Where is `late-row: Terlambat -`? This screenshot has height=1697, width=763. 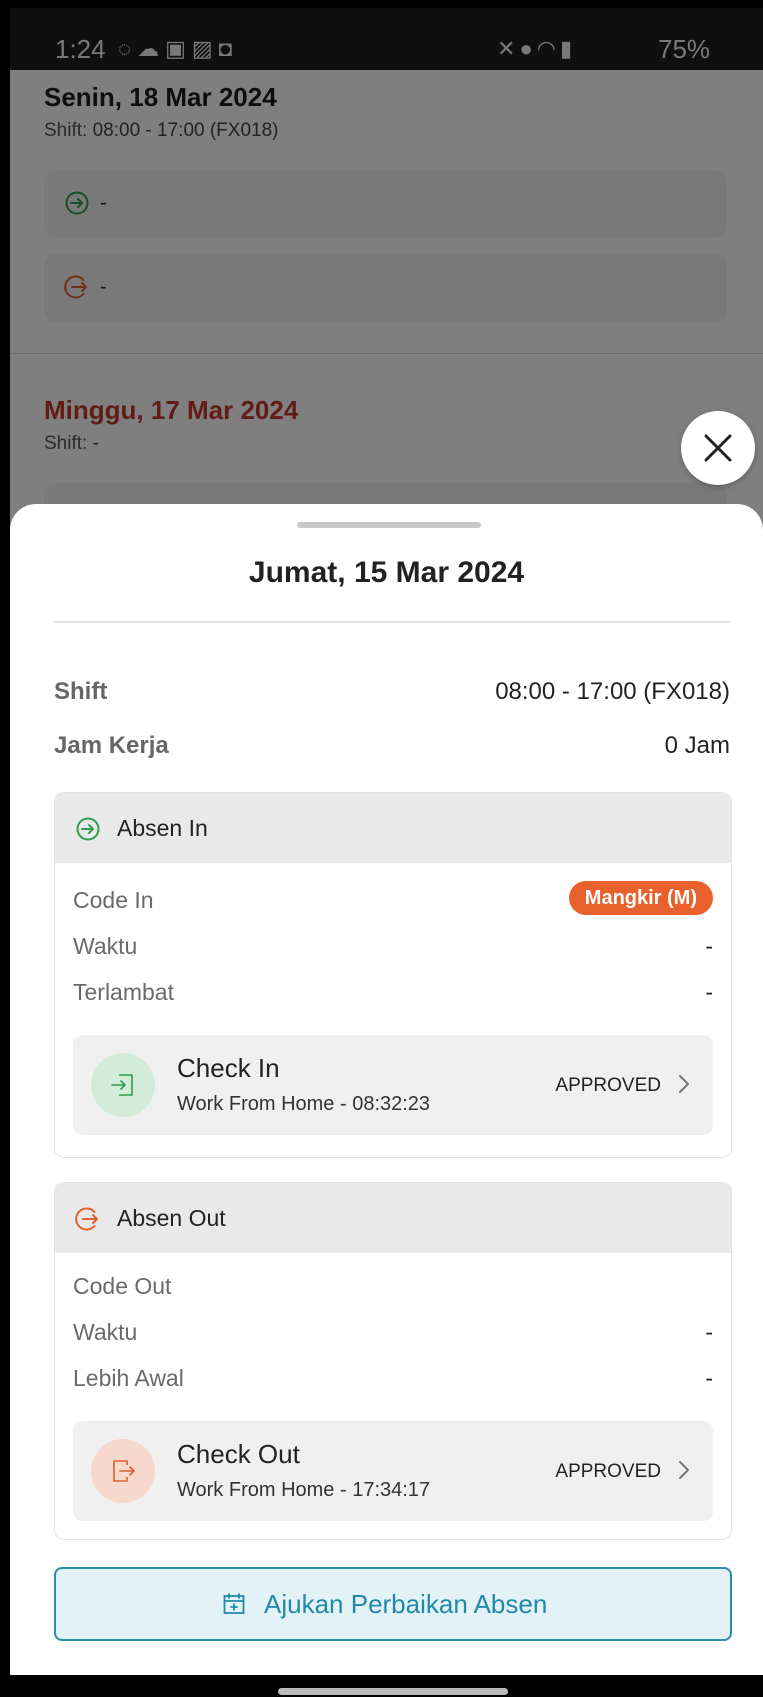 late-row: Terlambat - is located at coordinates (393, 994).